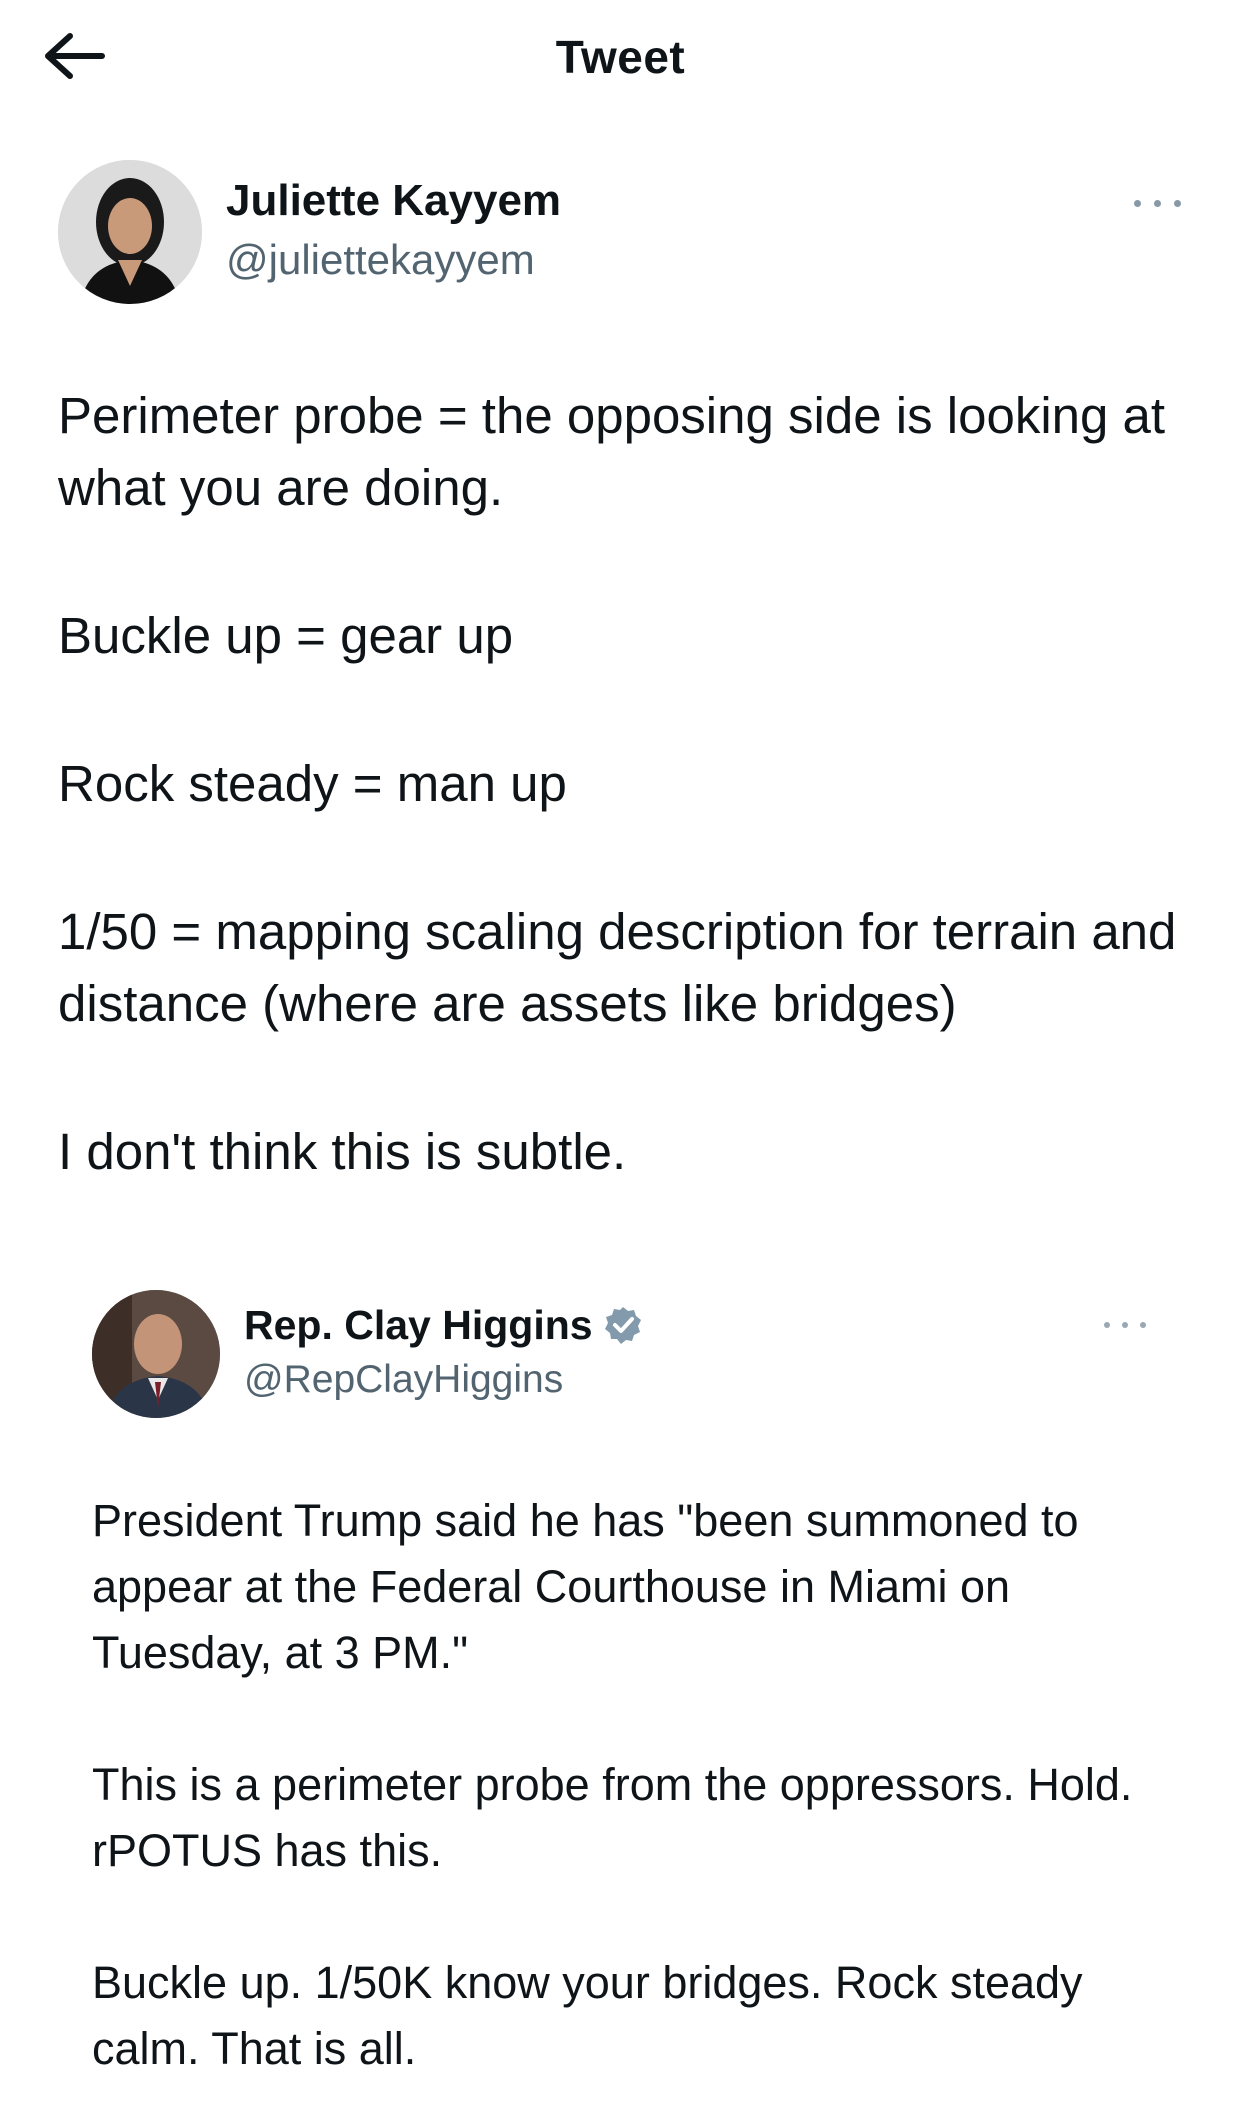  I want to click on top-bar: Tweet, so click(620, 59).